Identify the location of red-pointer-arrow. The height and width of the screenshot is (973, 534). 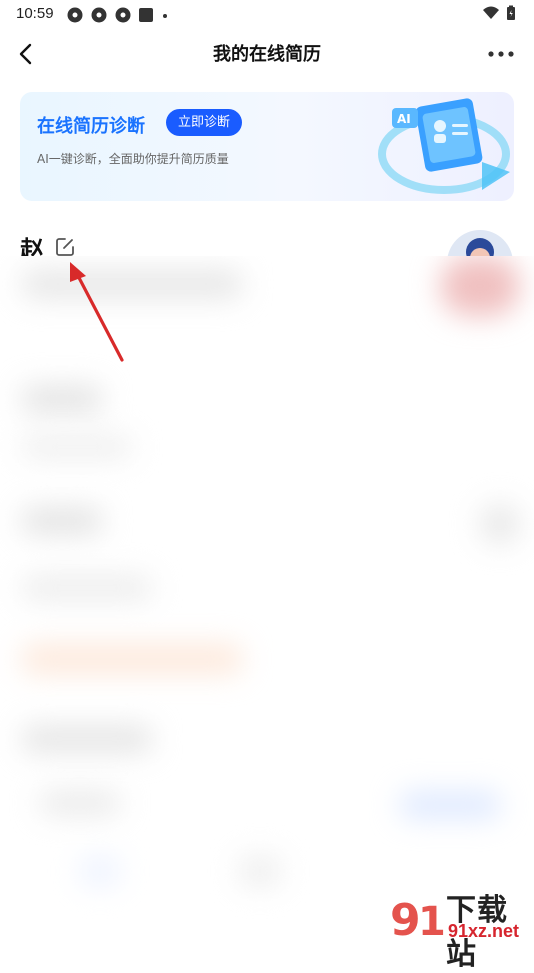
(97, 312).